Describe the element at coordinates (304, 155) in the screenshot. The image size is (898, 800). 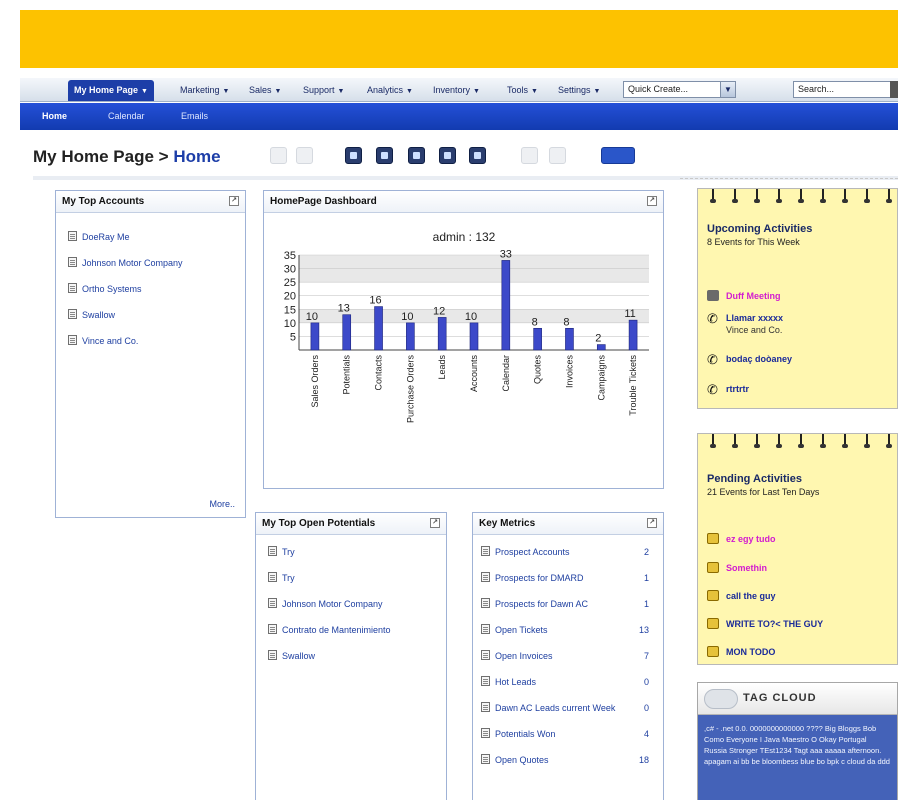
I see `search-icon` at that location.